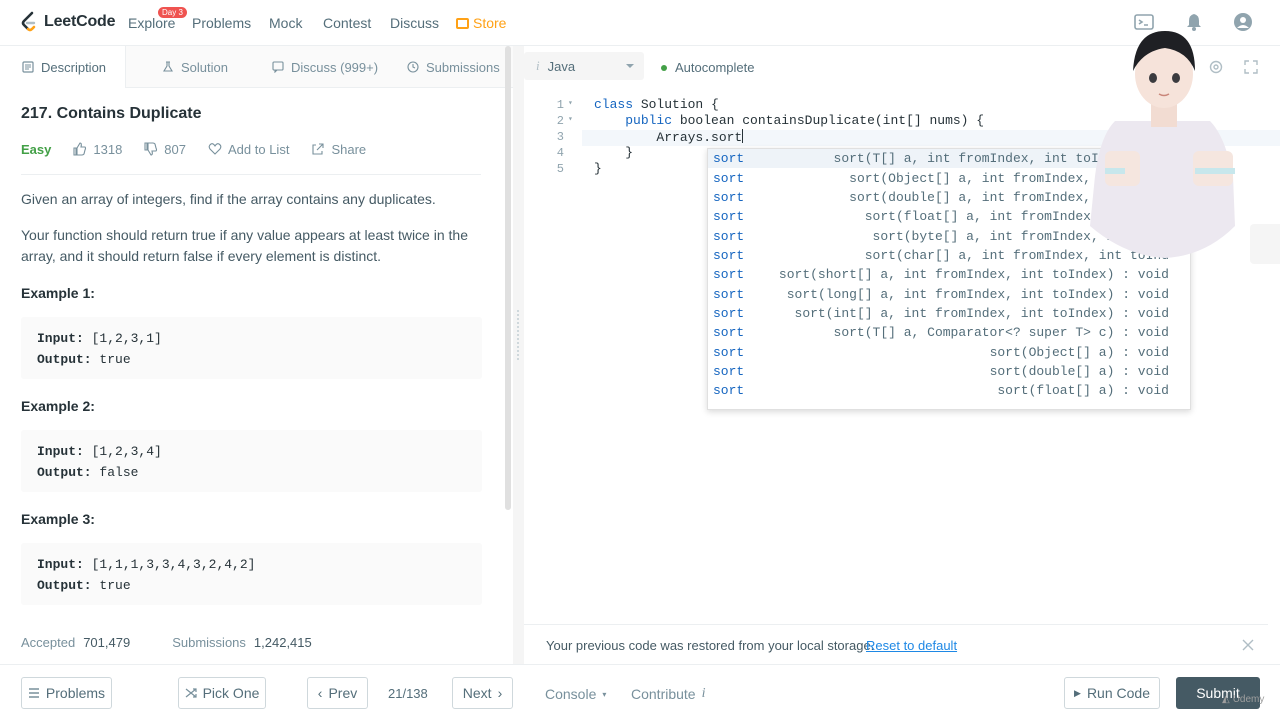  What do you see at coordinates (911, 645) in the screenshot?
I see `reset-to-default-link: Reset to default` at bounding box center [911, 645].